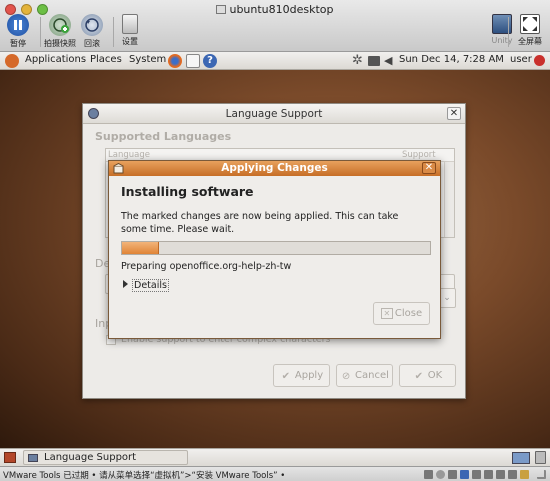 The height and width of the screenshot is (481, 550). Describe the element at coordinates (449, 199) in the screenshot. I see `list-scrollbar` at that location.